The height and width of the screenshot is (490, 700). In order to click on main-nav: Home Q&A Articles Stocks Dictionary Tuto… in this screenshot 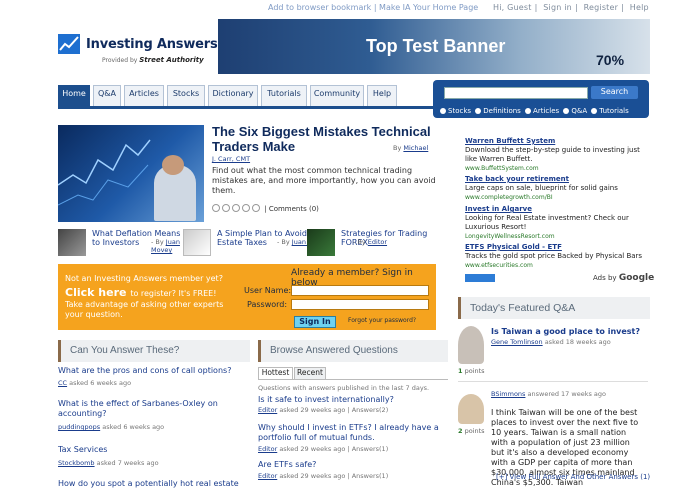, I will do `click(244, 96)`.